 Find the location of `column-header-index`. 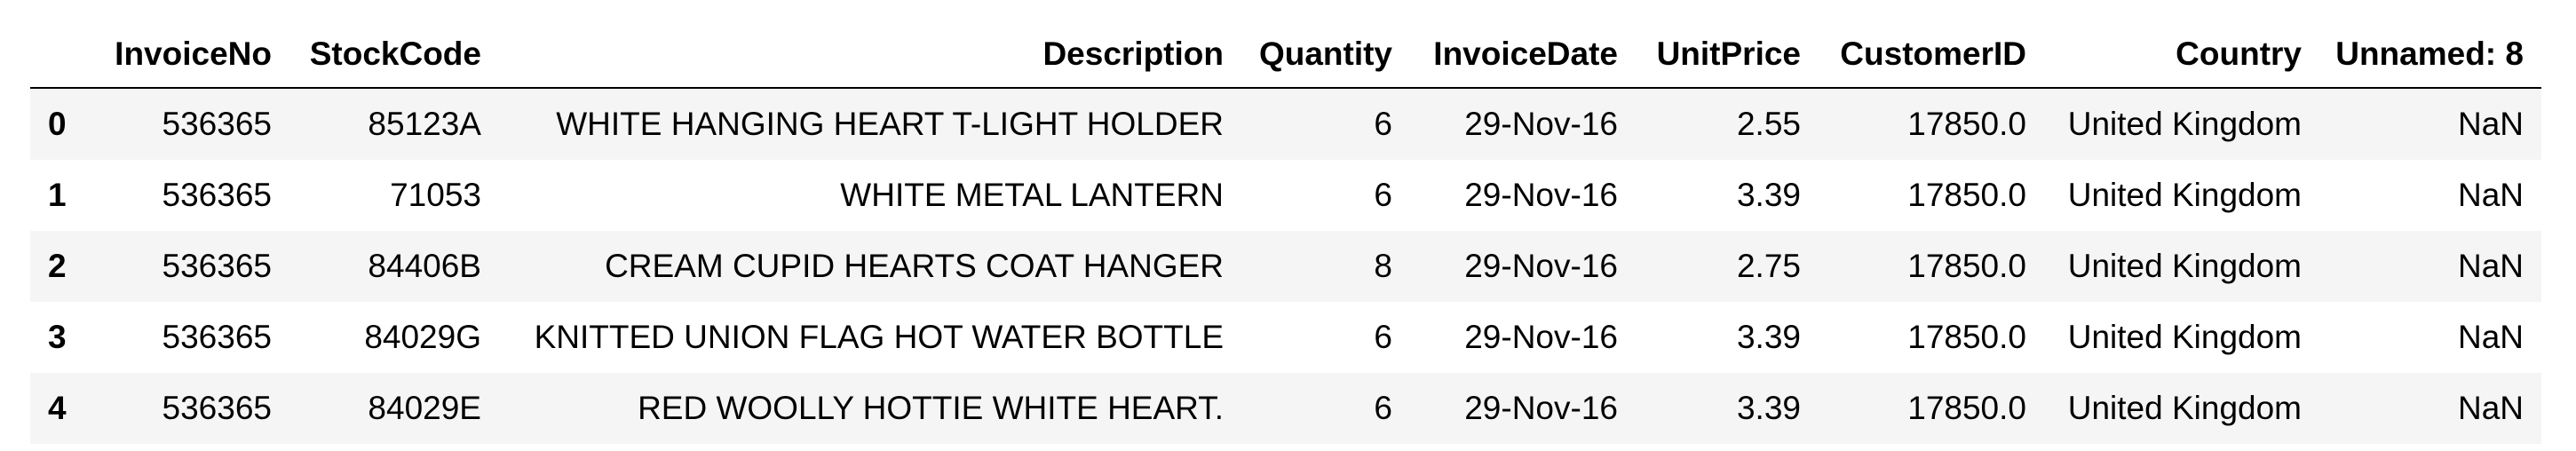

column-header-index is located at coordinates (61, 55).